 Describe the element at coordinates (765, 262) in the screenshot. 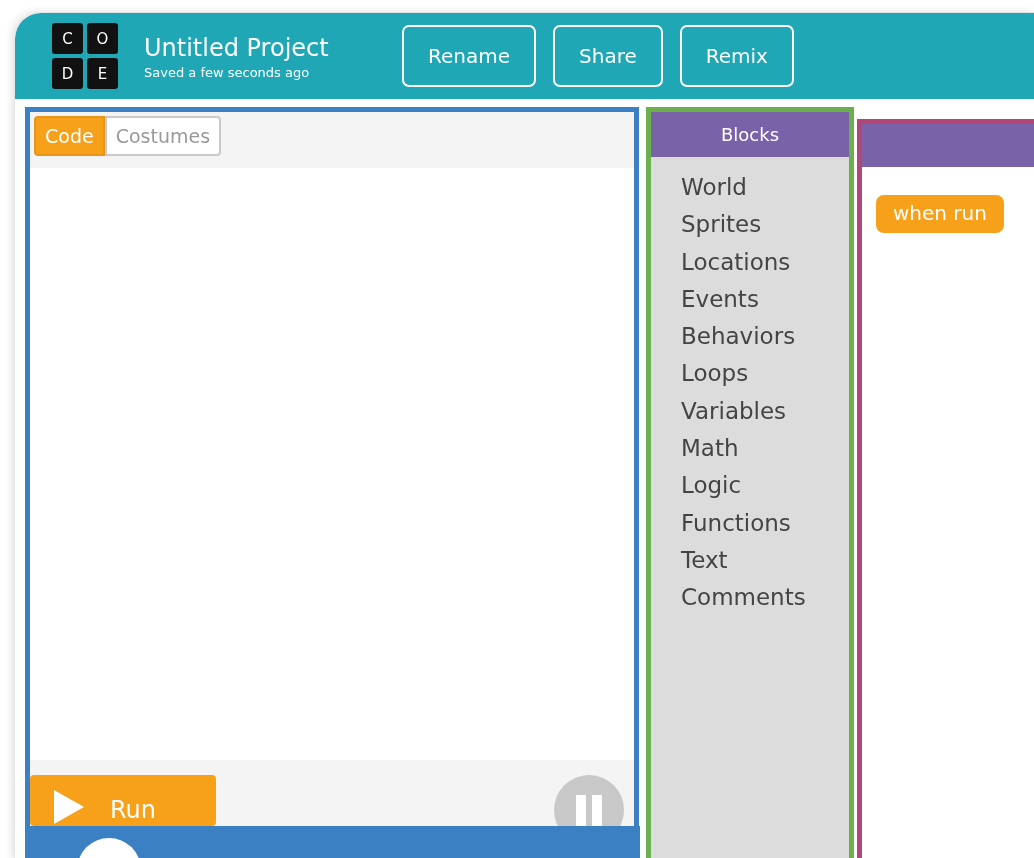

I see `category-item: Locations` at that location.